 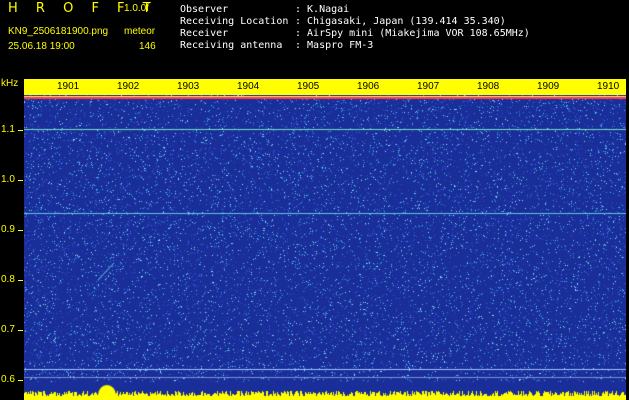 I want to click on freq-tick-label: 0.8, so click(x=8, y=279).